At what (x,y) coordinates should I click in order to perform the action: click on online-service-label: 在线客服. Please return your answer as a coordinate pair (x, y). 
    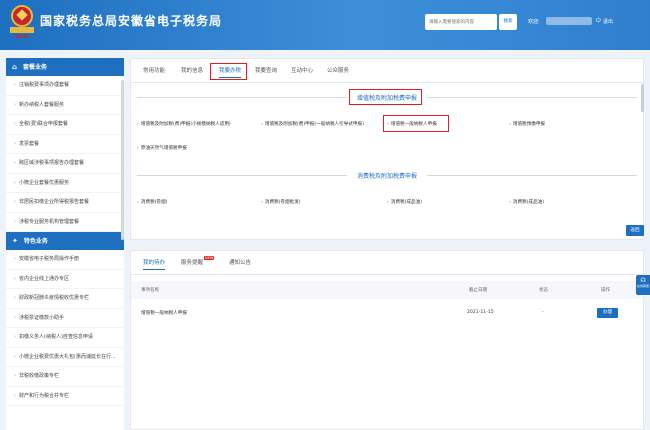
    Looking at the image, I should click on (642, 286).